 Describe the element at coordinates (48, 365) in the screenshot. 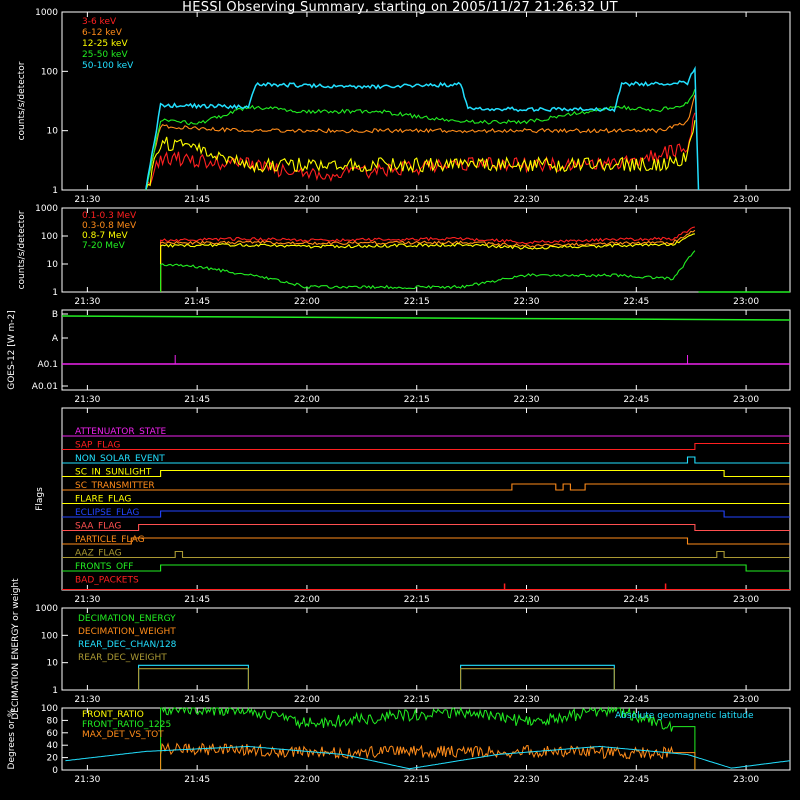

I see `y-tick-label: A0.1` at that location.